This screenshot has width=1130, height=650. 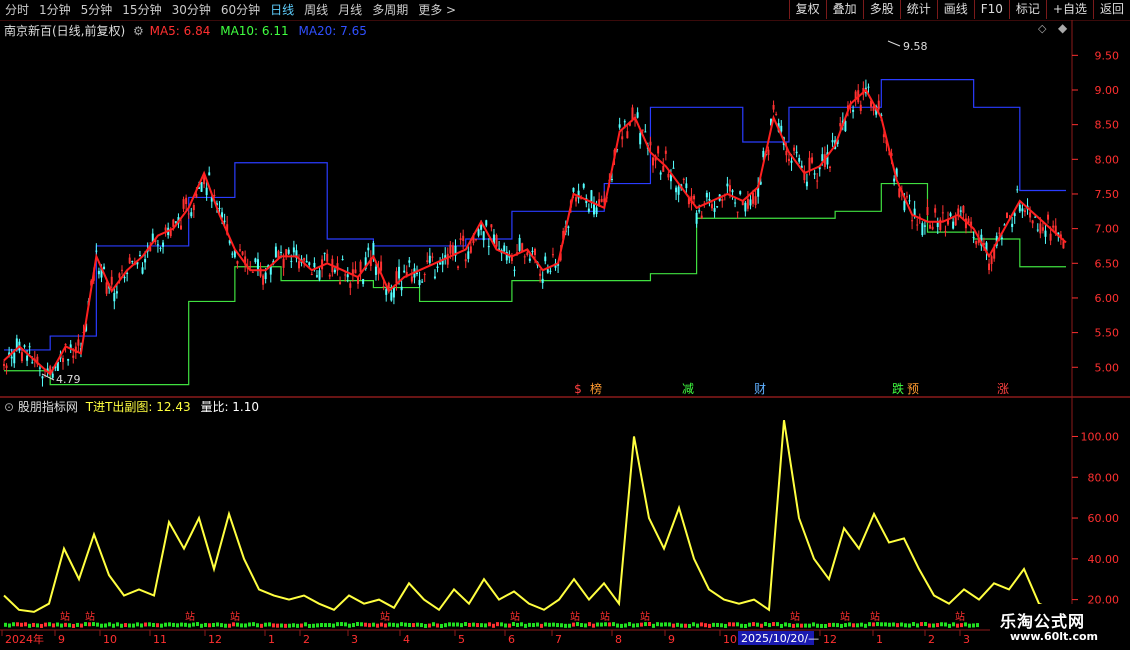 I want to click on window-toggle-icon: ◆, so click(x=1062, y=28).